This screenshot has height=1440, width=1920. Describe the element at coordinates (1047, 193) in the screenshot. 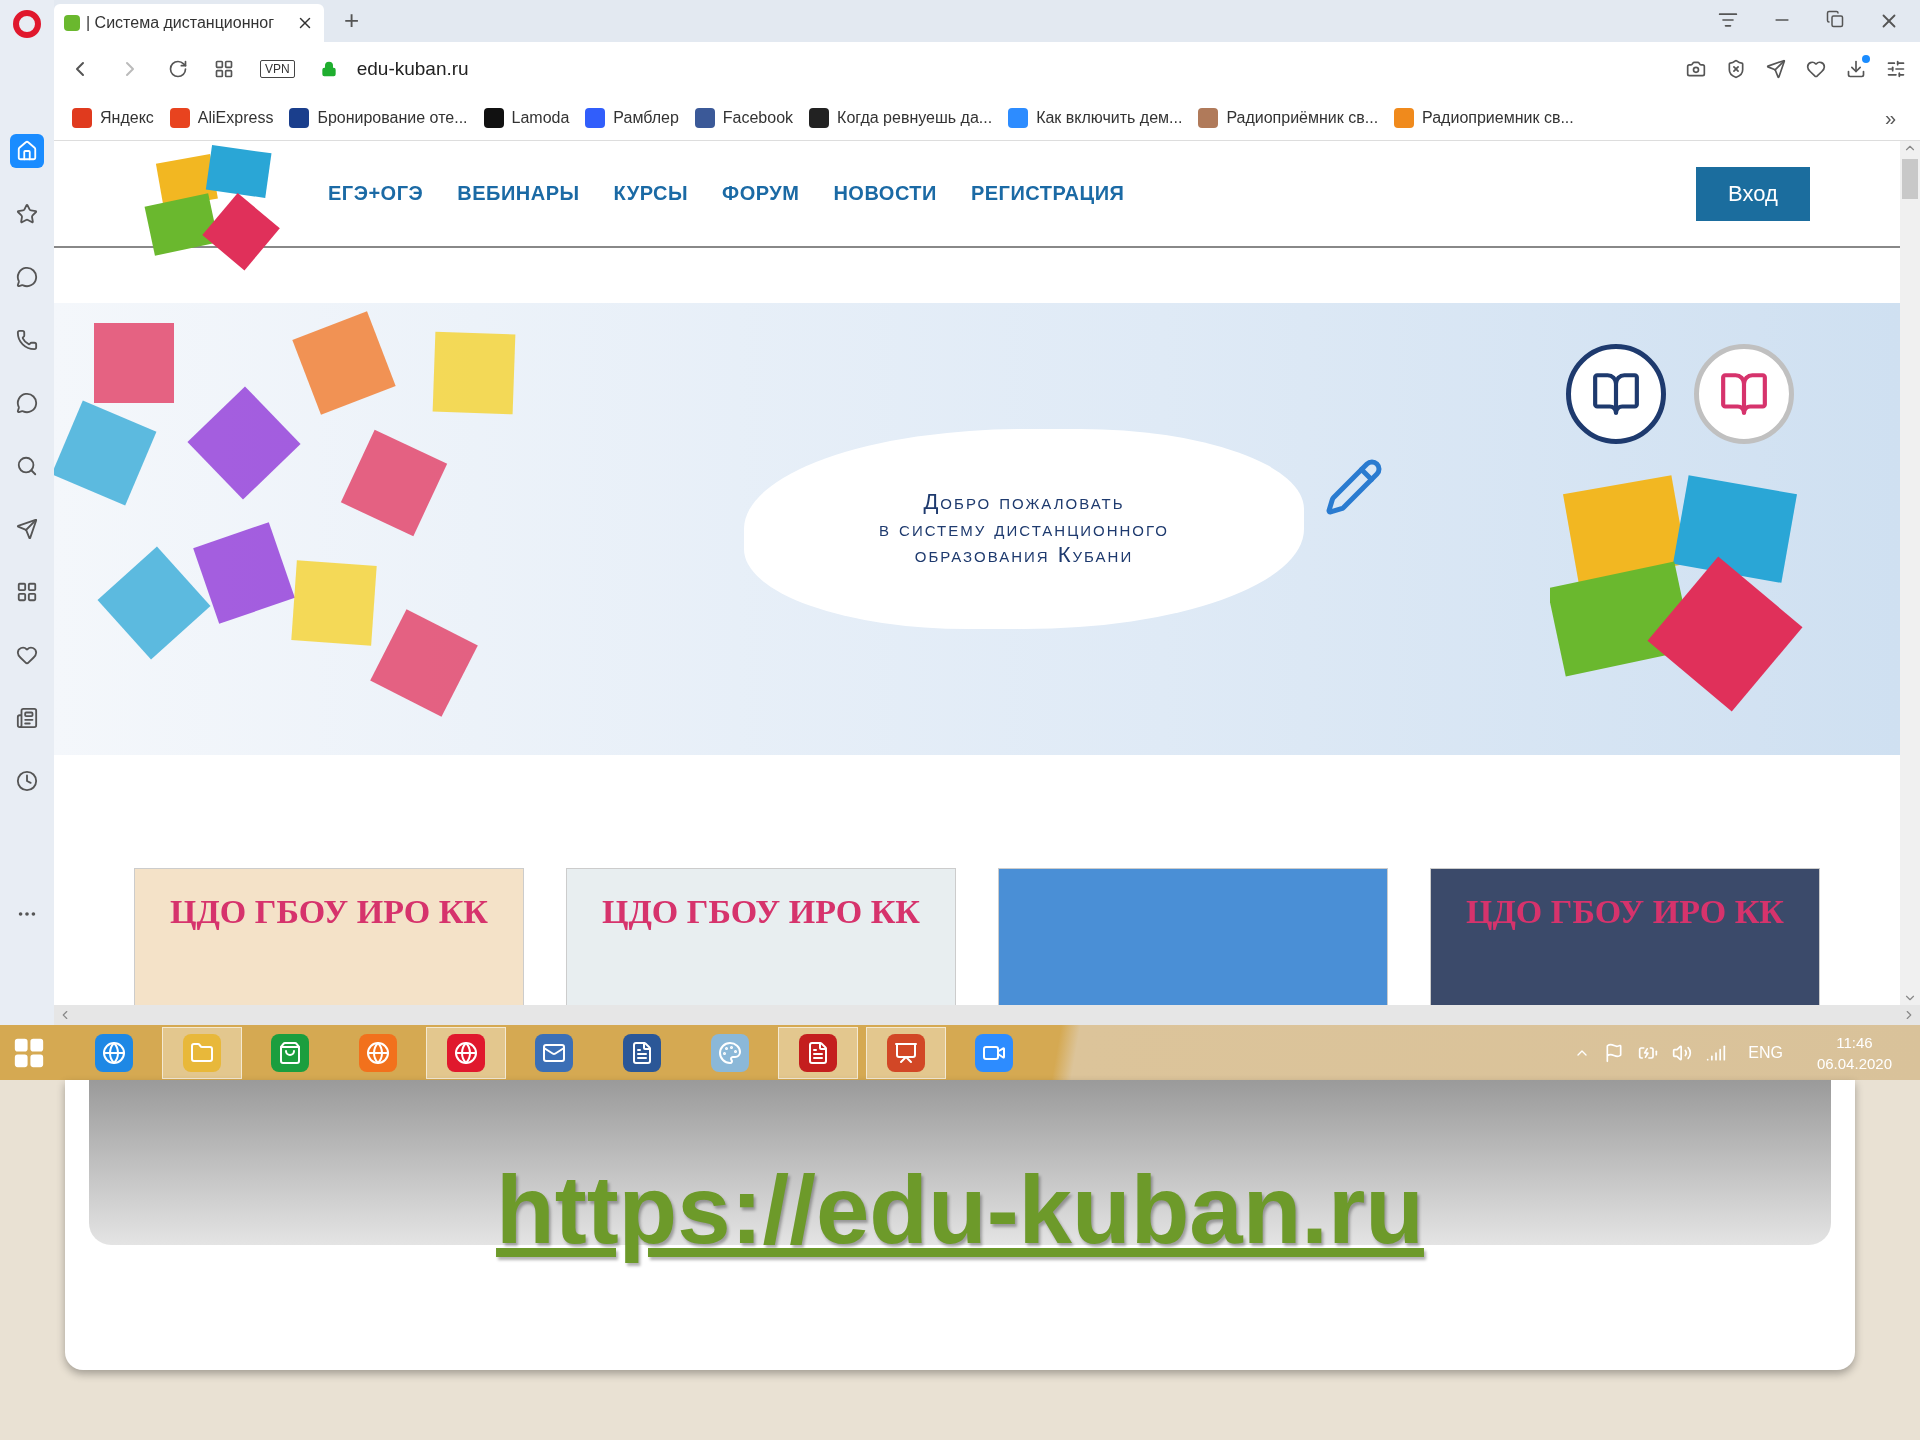

I see `nav-link: РЕГИСТРАЦИЯ` at that location.